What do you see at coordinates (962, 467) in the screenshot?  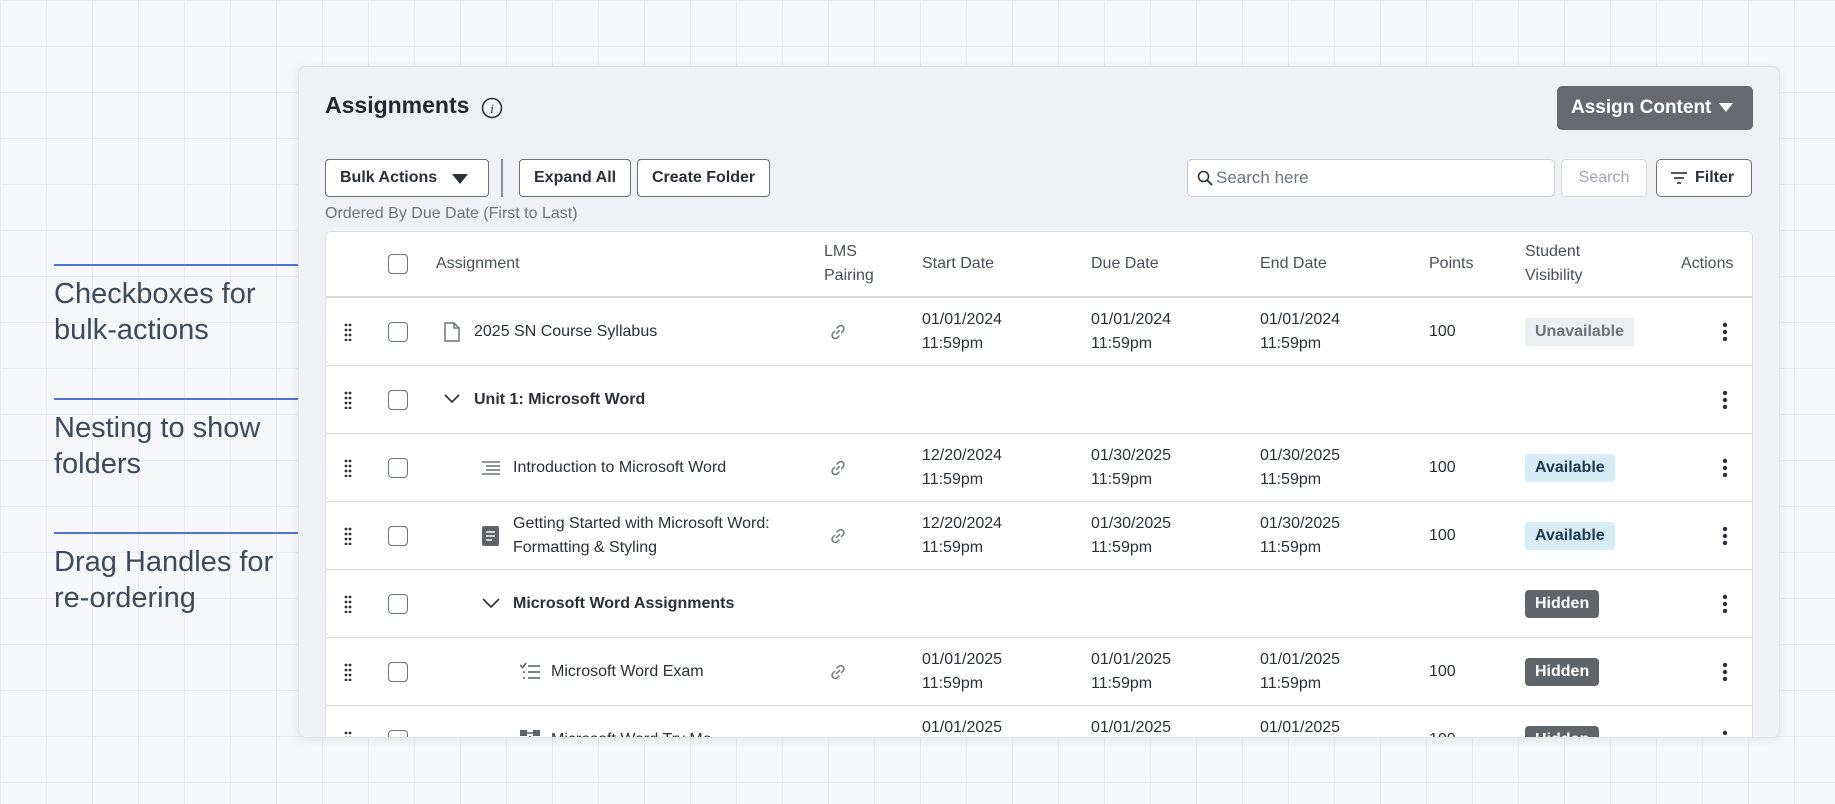 I see `start-date: 12/20/2024 11:59pm` at bounding box center [962, 467].